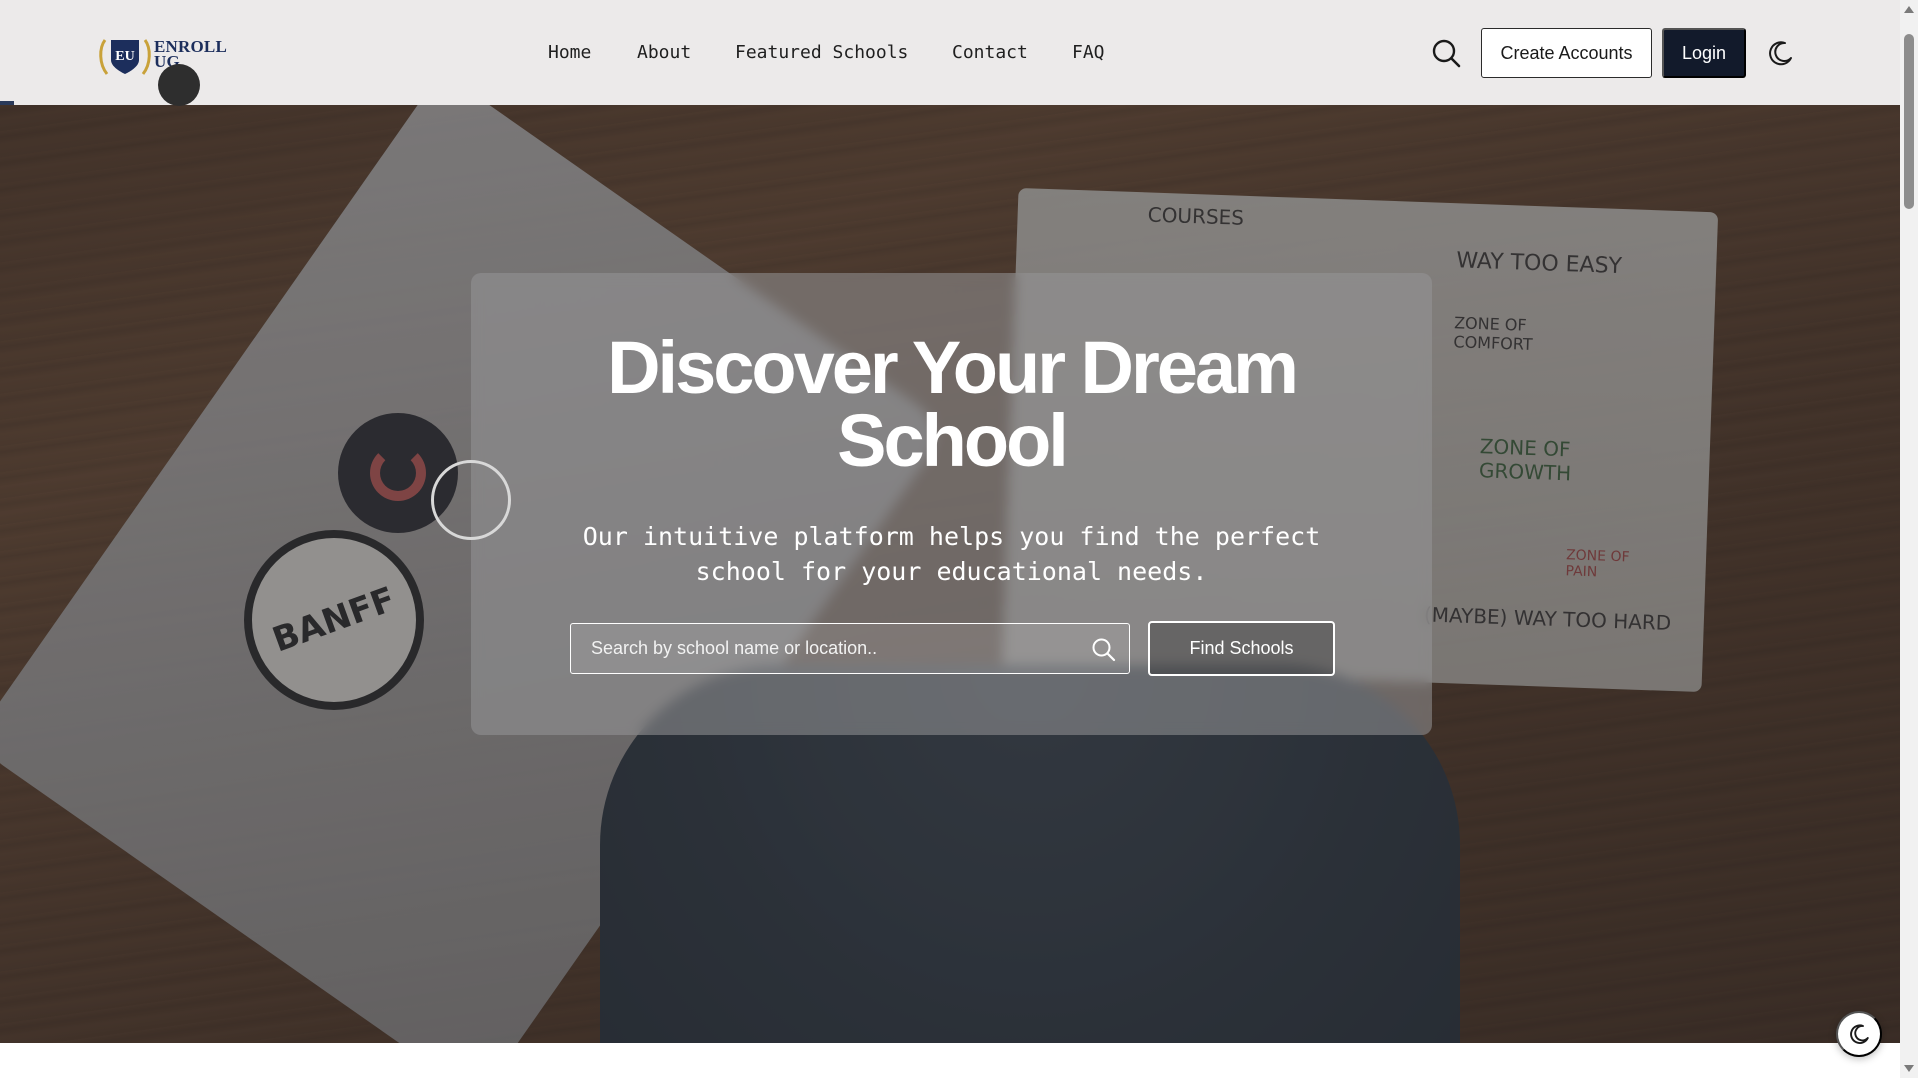 The height and width of the screenshot is (1078, 1918). I want to click on scroll-progress-indicator, so click(7, 103).